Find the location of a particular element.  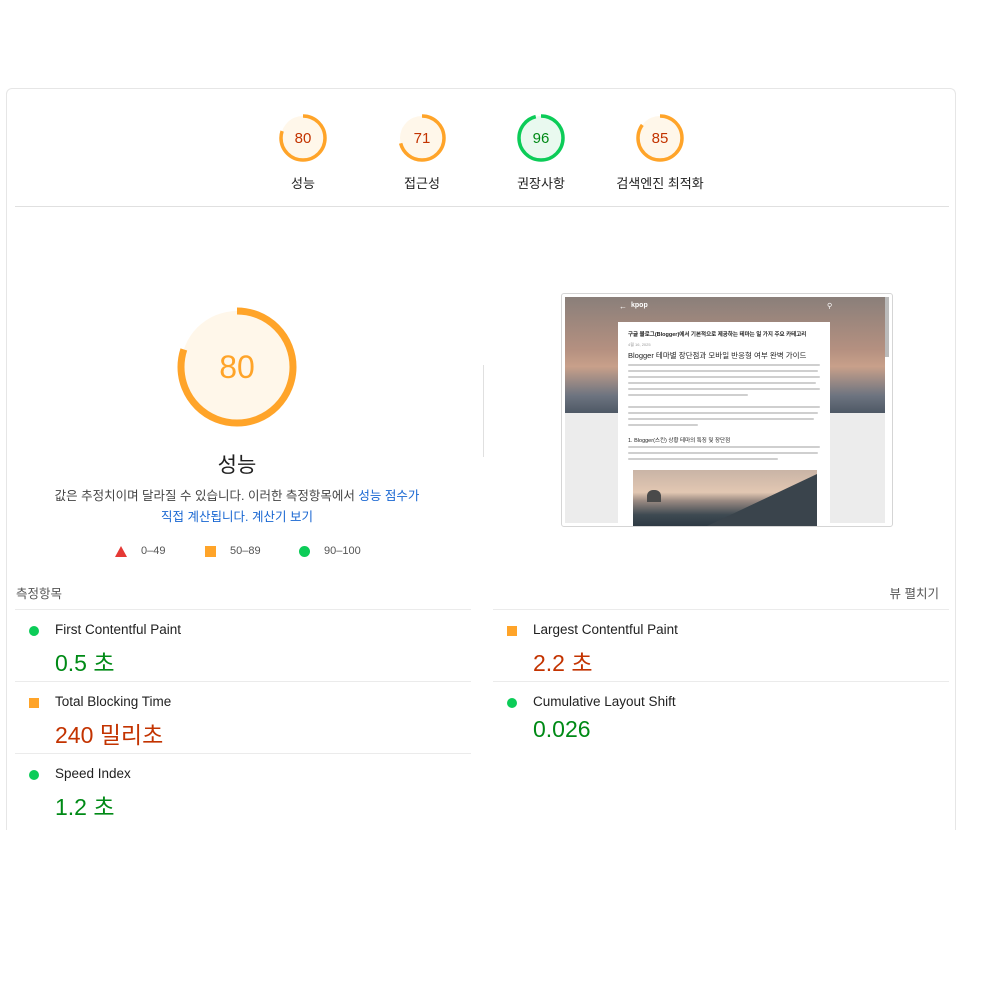

gauge-seo: 85 검색엔진 최적화 is located at coordinates (660, 152).